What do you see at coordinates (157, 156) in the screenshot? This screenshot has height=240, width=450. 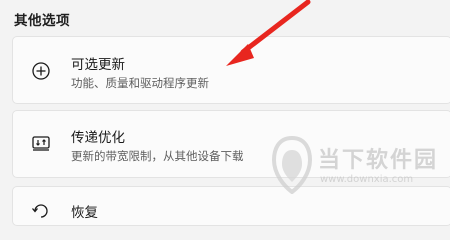 I see `delivery-optimization-description: 更新的带宽限制，从其他设备下载` at bounding box center [157, 156].